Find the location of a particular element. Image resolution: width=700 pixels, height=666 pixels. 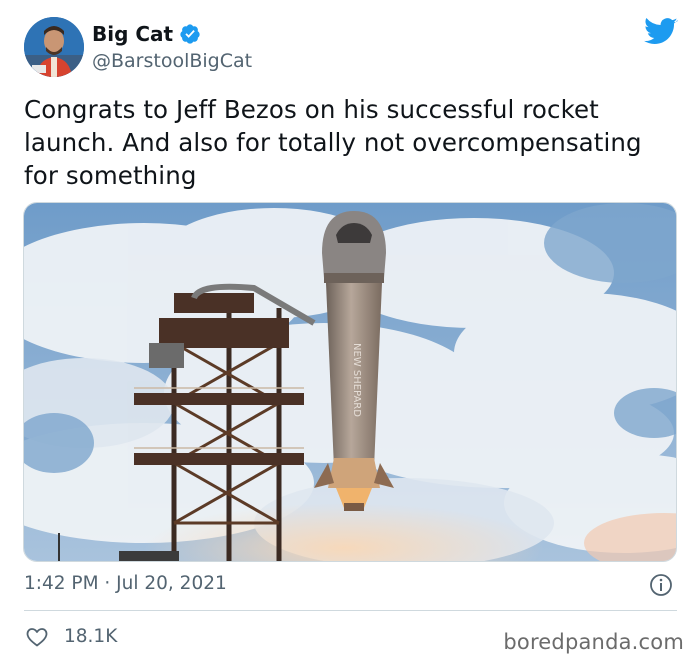

heart-icon is located at coordinates (37, 637).